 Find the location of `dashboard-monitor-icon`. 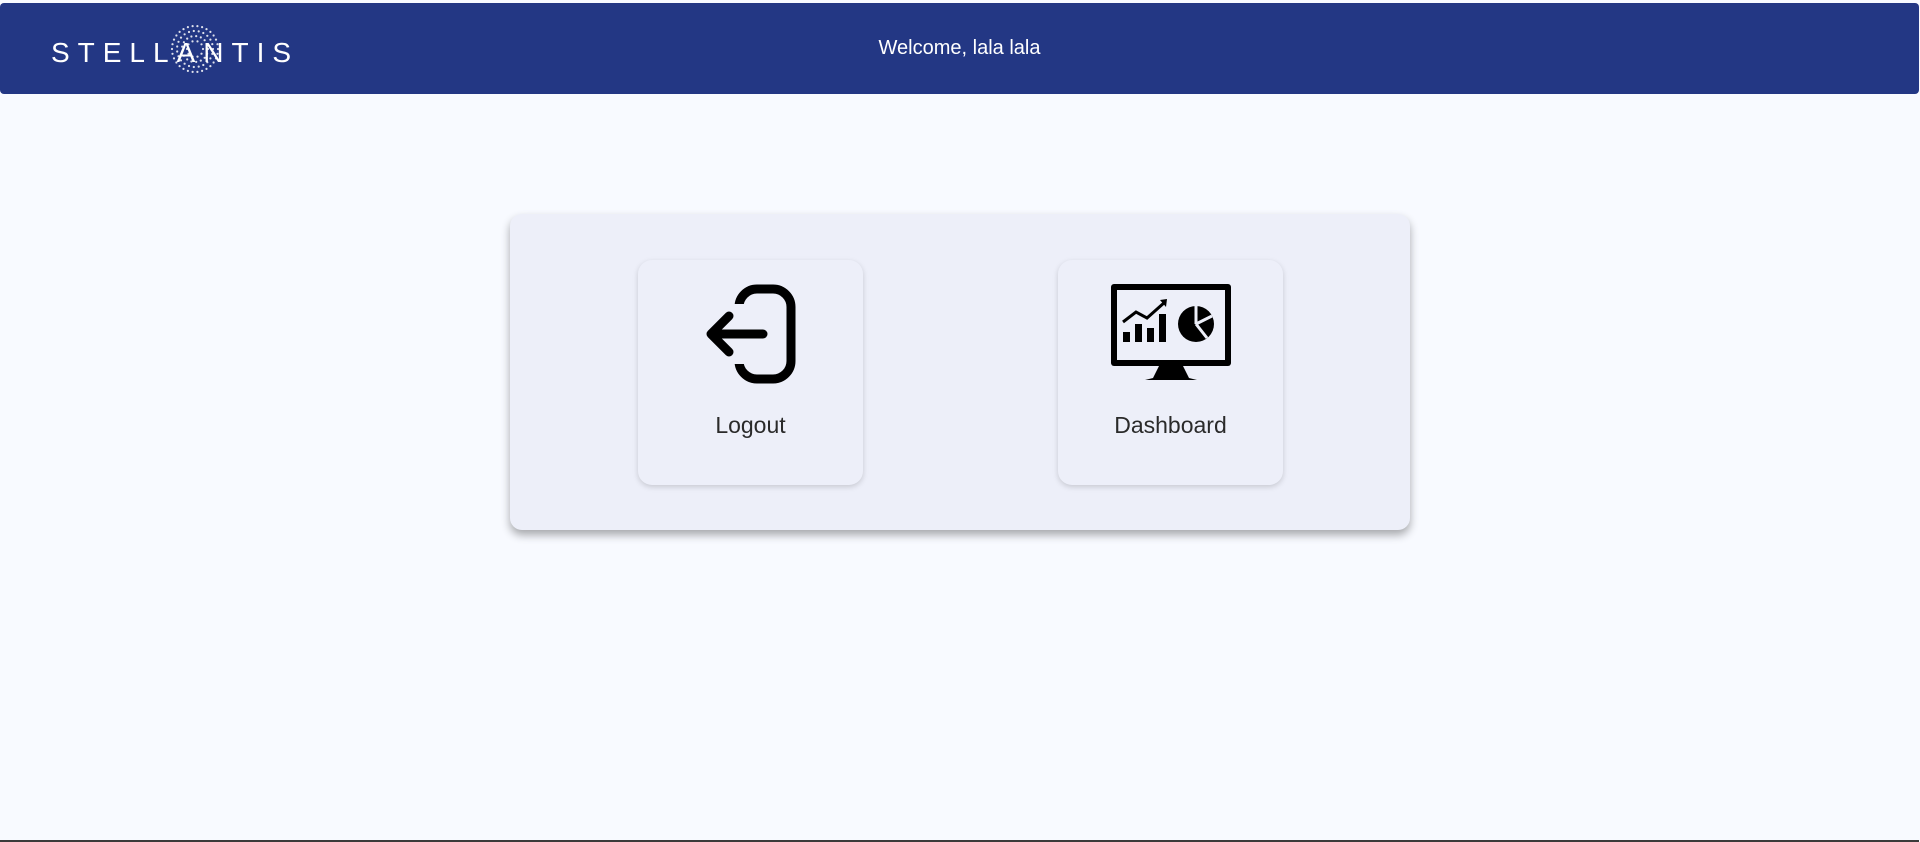

dashboard-monitor-icon is located at coordinates (1170, 332).